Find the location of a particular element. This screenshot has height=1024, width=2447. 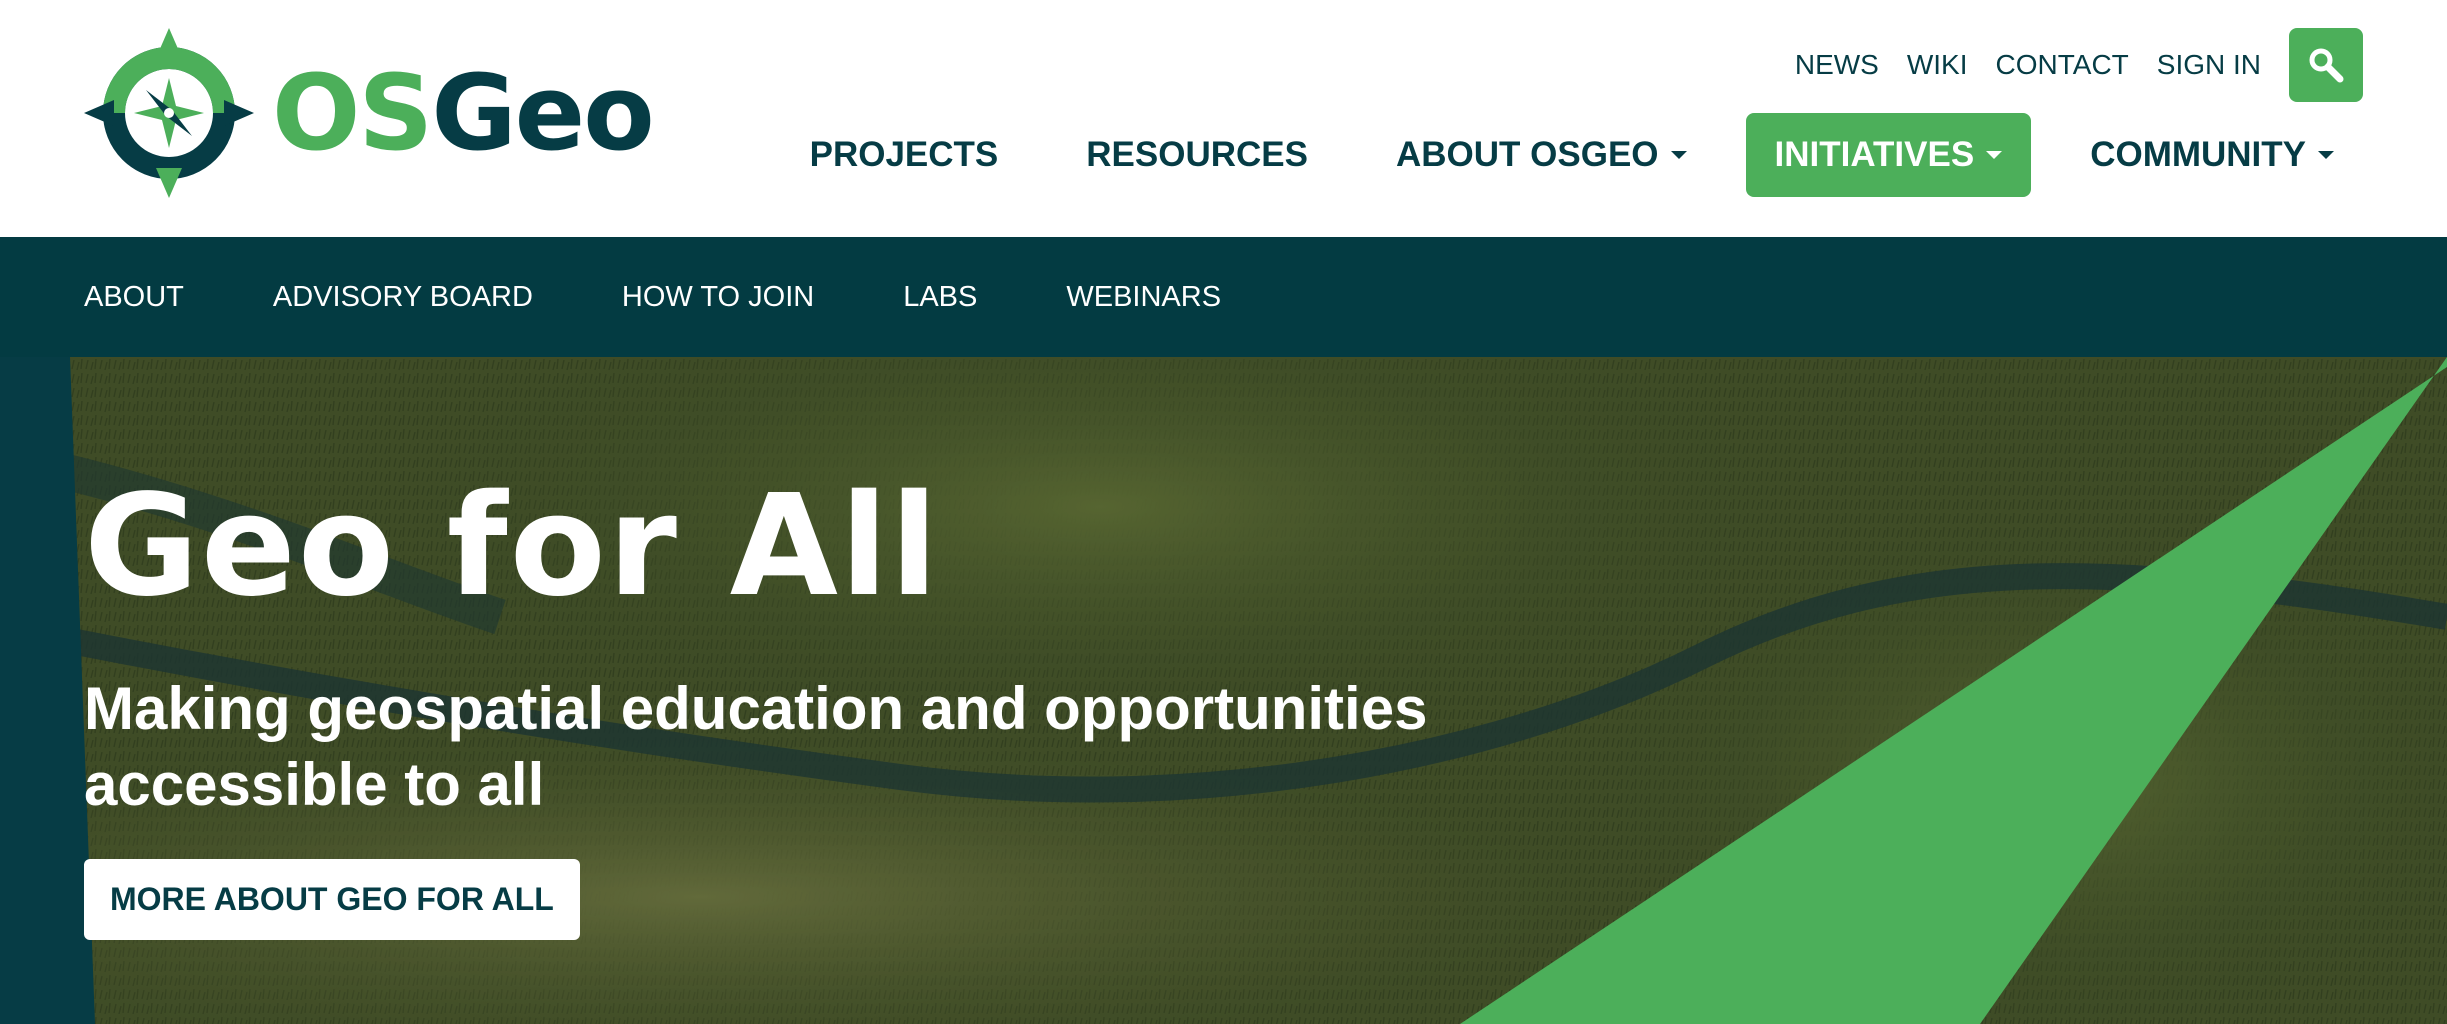

nav-about-osgeo: ABOUT OSGEO is located at coordinates (1541, 155).